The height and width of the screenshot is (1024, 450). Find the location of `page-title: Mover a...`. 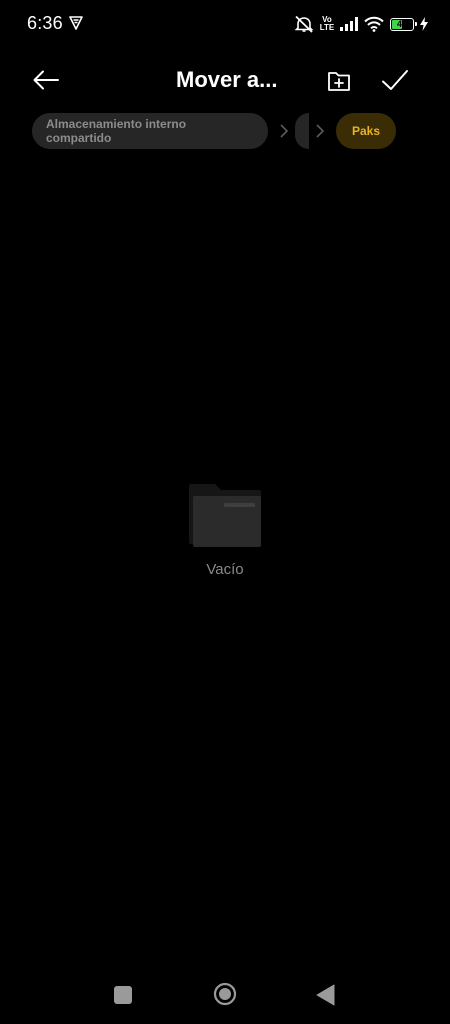

page-title: Mover a... is located at coordinates (227, 79).